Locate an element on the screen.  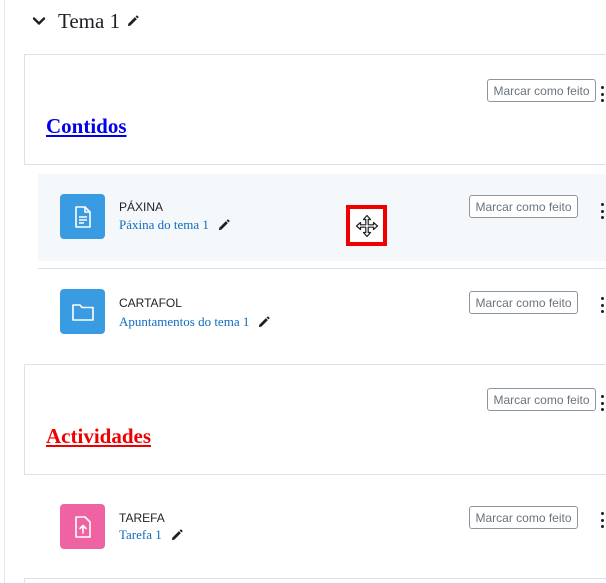
activity-link: Apuntamentos do tema 1 is located at coordinates (194, 322).